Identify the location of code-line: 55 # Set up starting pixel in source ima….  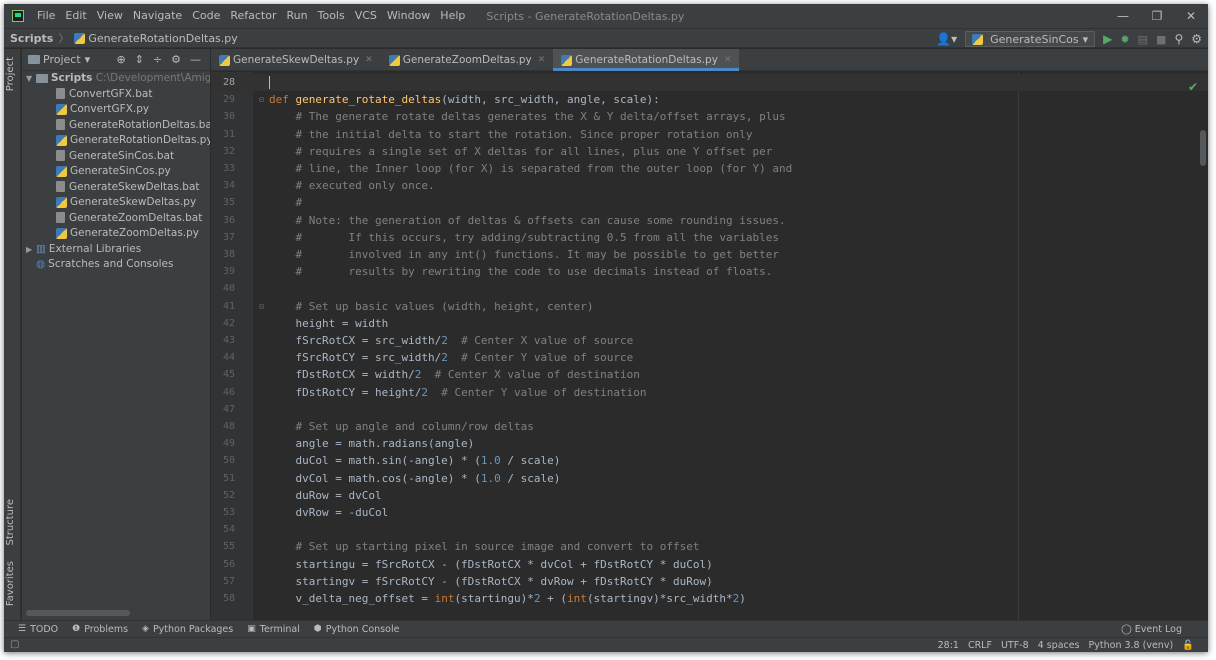
(709, 546).